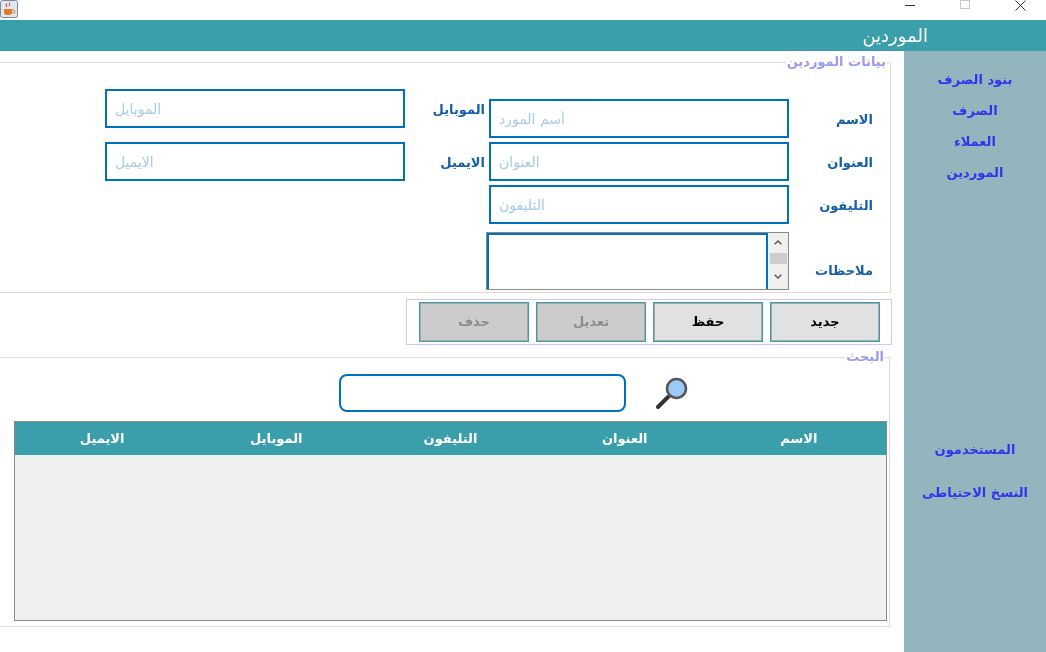 The height and width of the screenshot is (652, 1046). I want to click on scrollbar-thumb, so click(778, 258).